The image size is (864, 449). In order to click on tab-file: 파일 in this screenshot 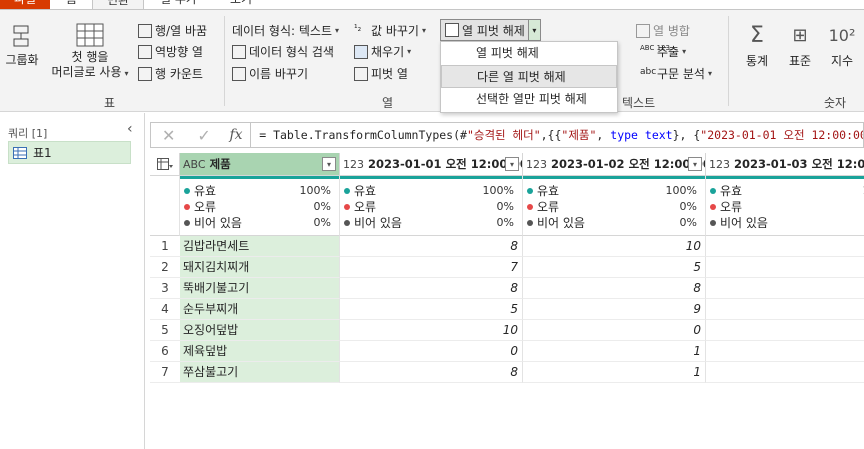, I will do `click(25, 4)`.